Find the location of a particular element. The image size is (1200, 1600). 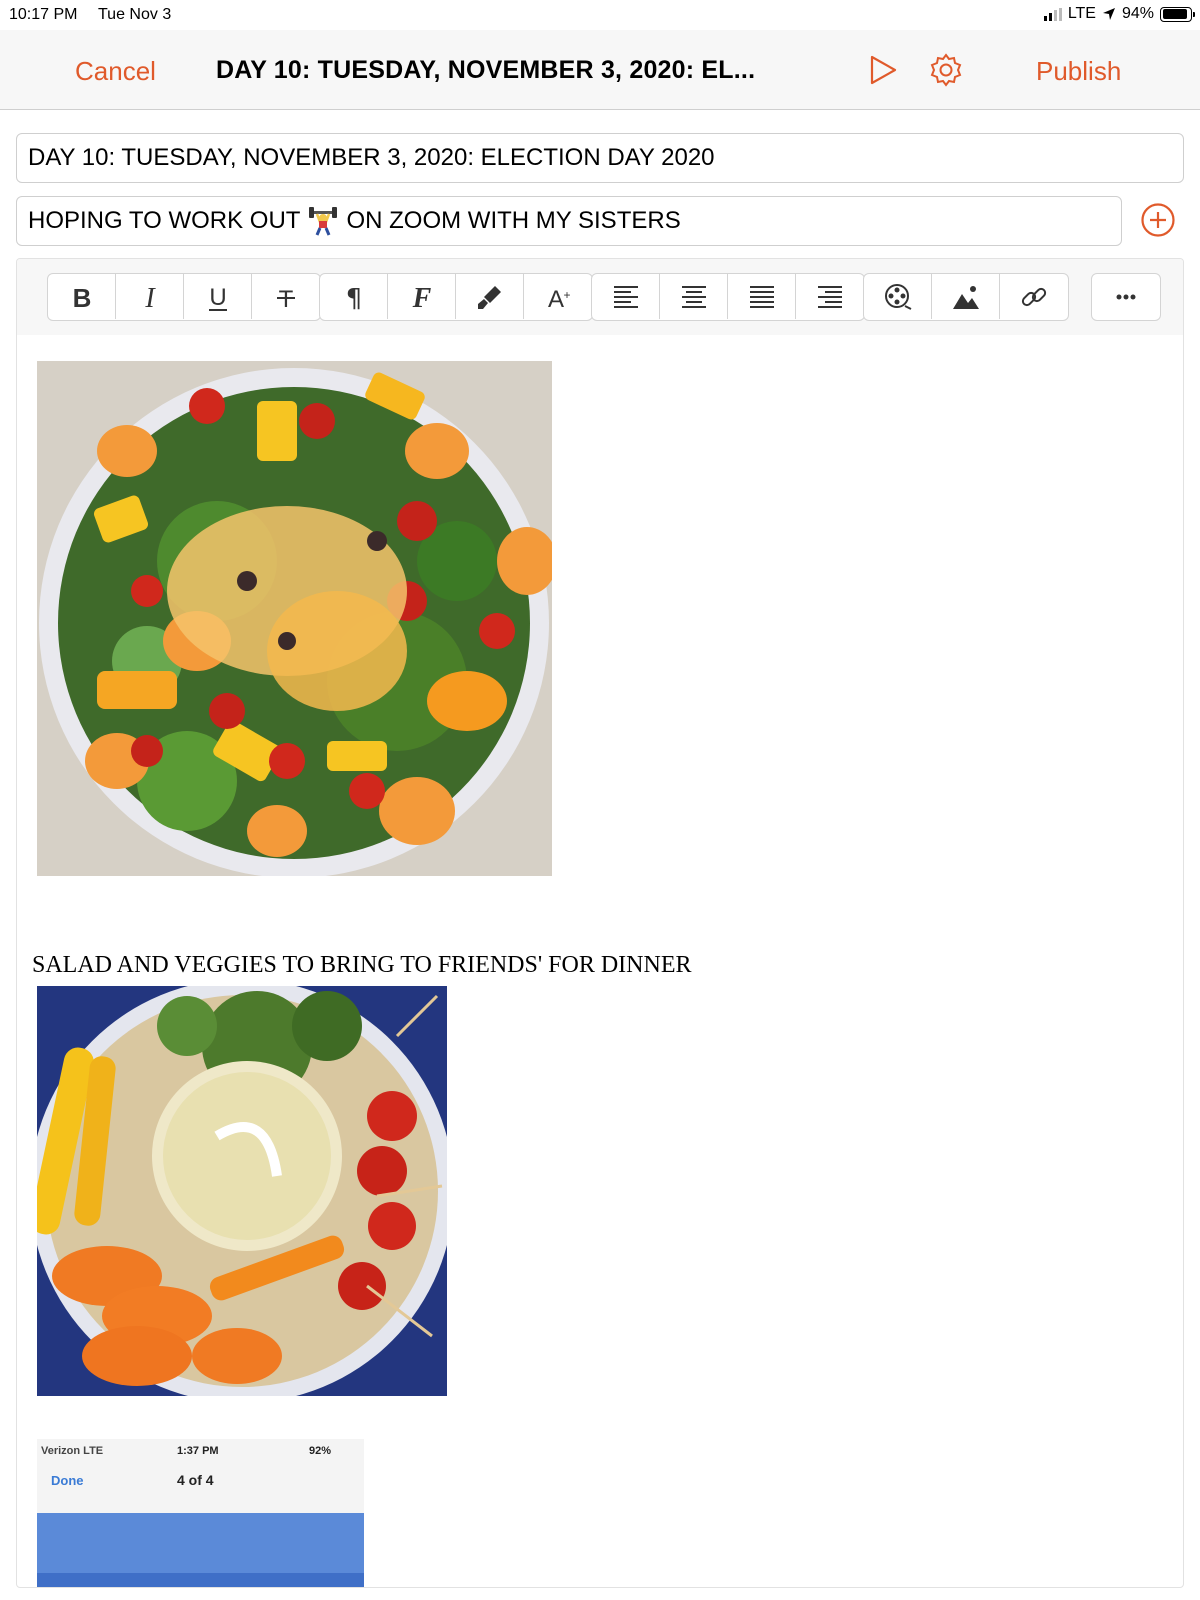

embedded-carrier: Verizon LTE is located at coordinates (72, 1451).